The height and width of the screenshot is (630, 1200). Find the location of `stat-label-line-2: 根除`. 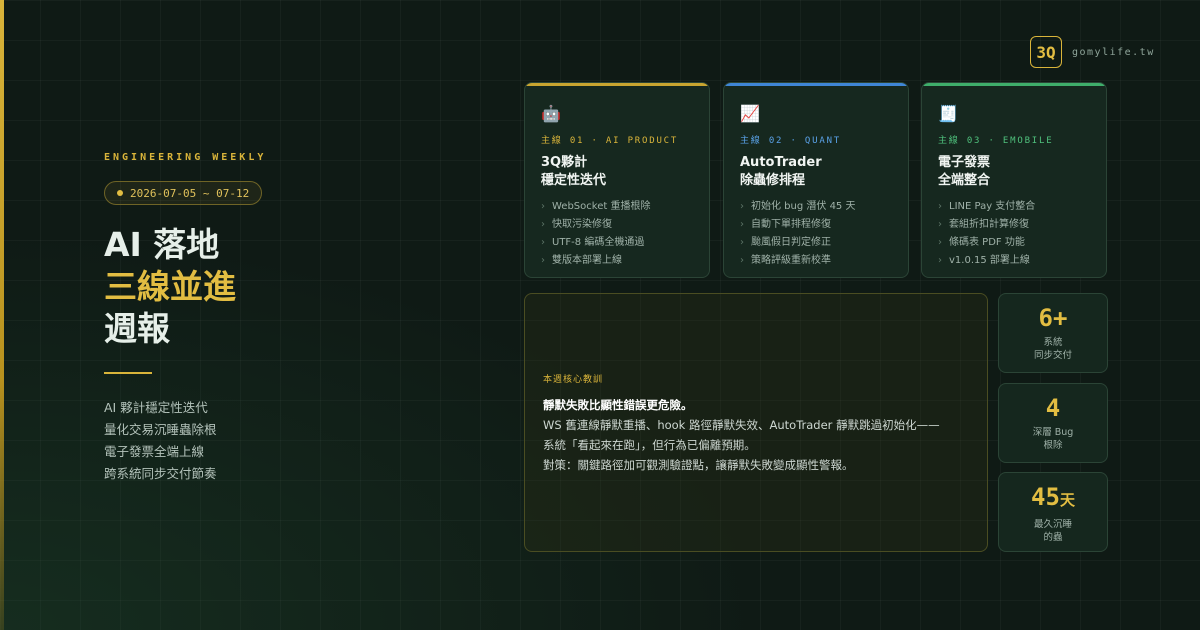

stat-label-line-2: 根除 is located at coordinates (1053, 445).